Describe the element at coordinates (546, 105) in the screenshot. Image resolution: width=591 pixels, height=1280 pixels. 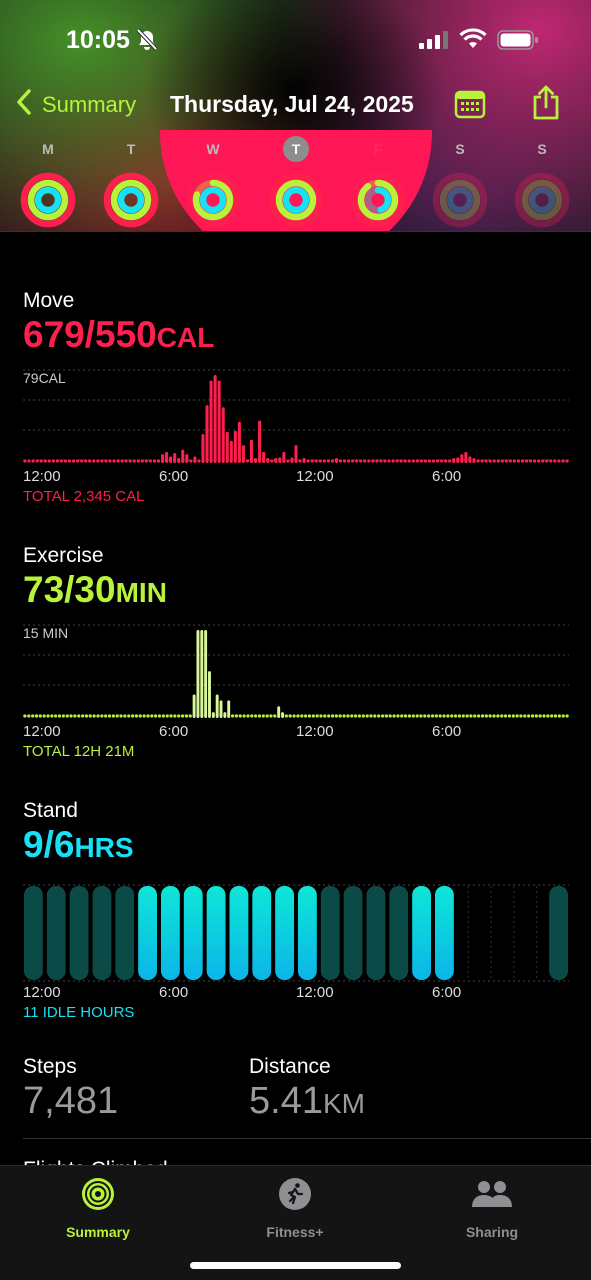
I see `share-button` at that location.